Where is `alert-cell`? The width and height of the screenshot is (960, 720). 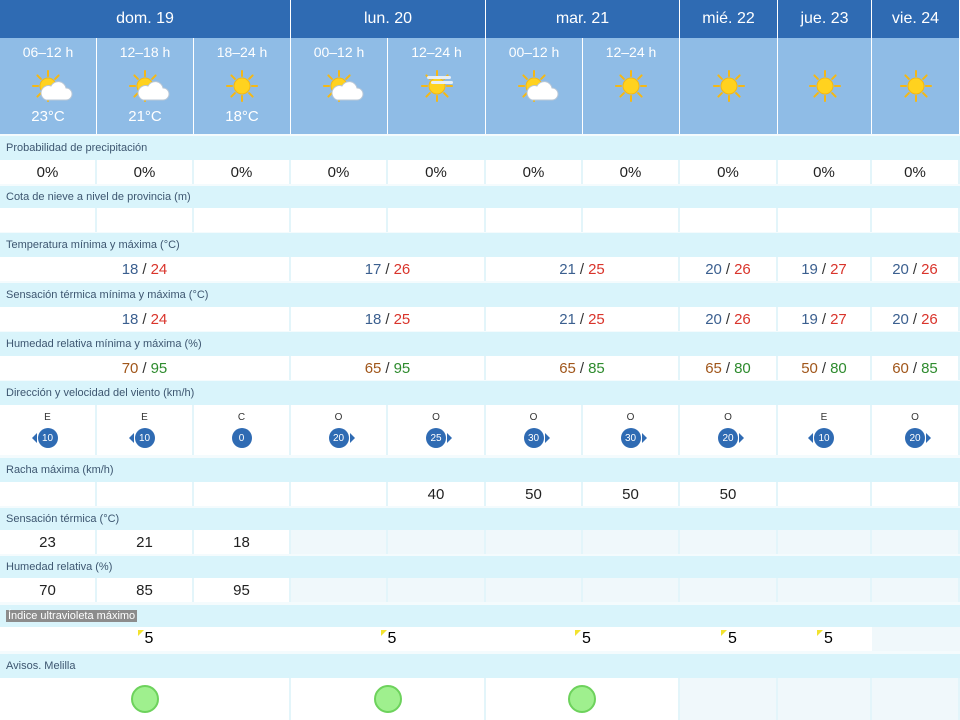 alert-cell is located at coordinates (729, 699).